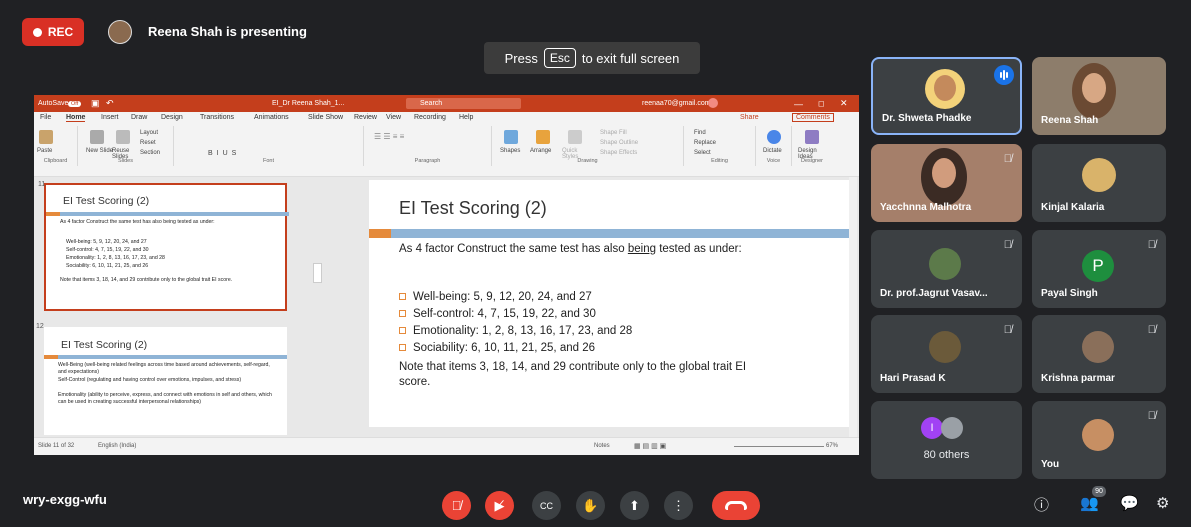  What do you see at coordinates (172, 117) in the screenshot?
I see `menu-design: Design` at bounding box center [172, 117].